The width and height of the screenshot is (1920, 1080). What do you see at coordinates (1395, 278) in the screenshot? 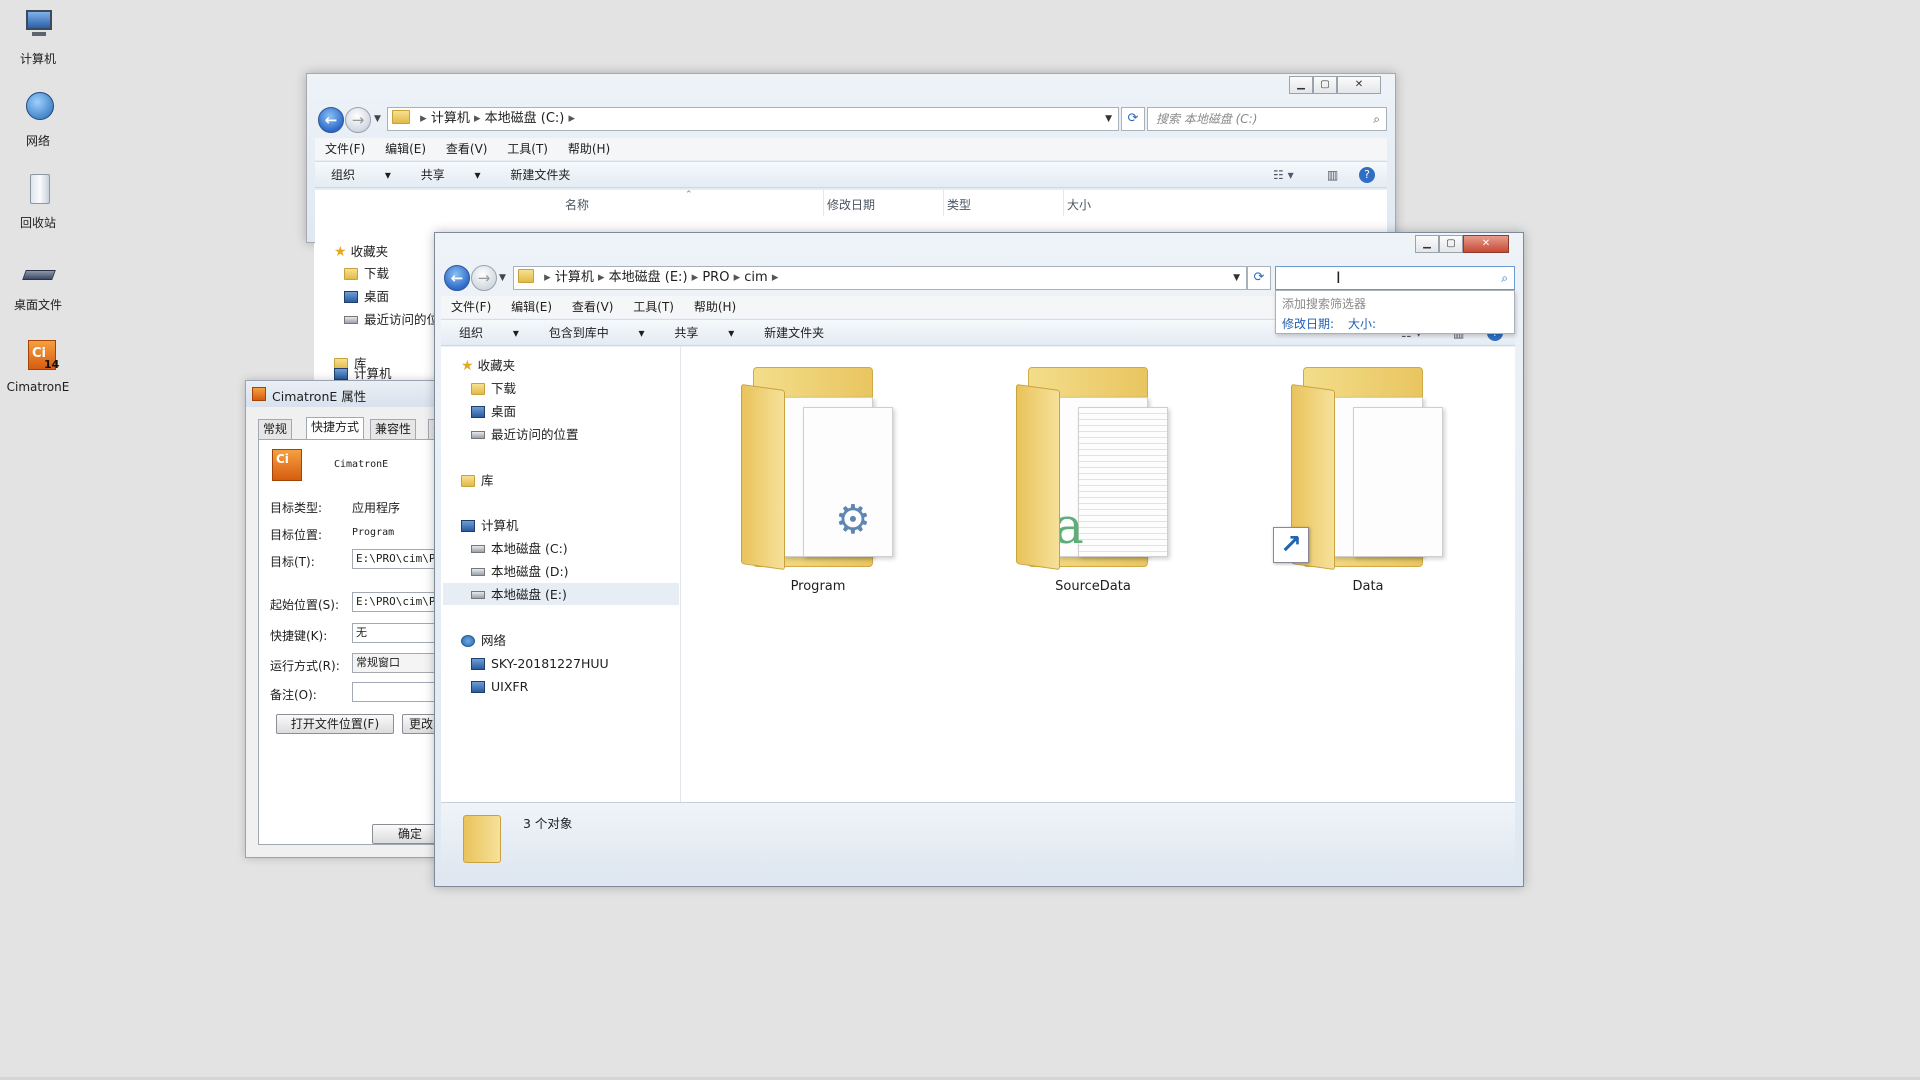
I see `search-box: I ⌕` at bounding box center [1395, 278].